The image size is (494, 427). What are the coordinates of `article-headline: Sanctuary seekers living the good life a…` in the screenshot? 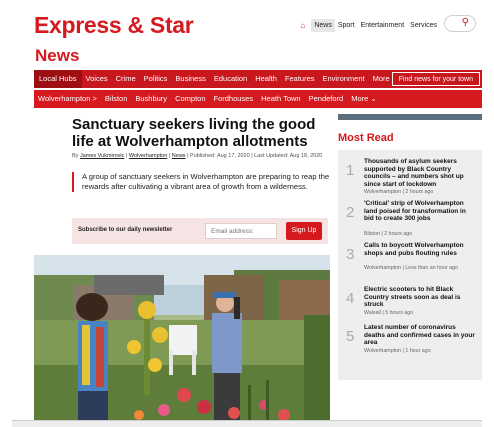 It's located at (194, 133).